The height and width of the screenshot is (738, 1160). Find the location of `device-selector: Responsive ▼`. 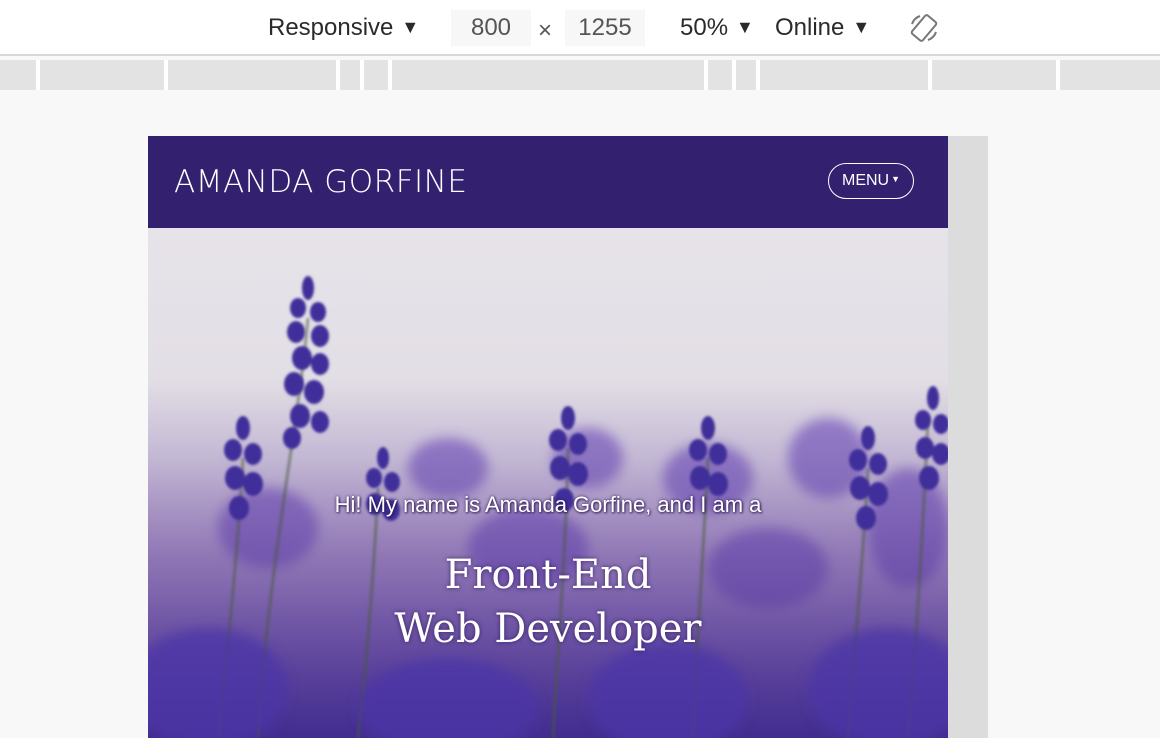

device-selector: Responsive ▼ is located at coordinates (343, 28).